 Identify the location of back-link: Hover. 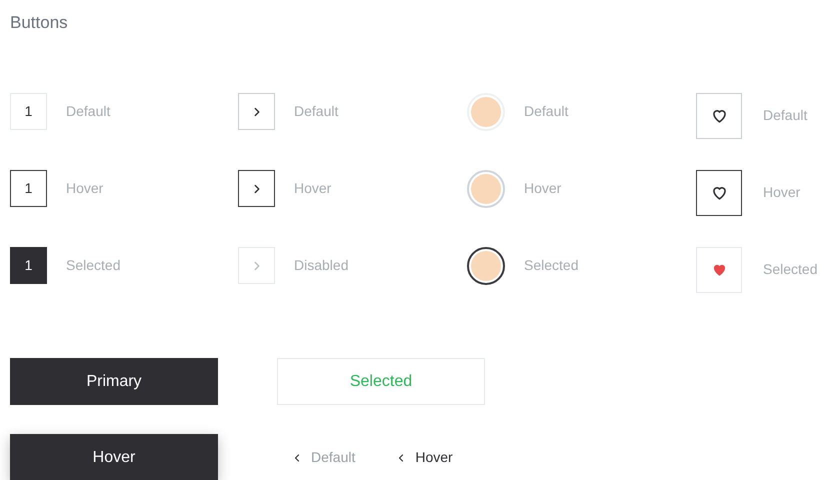
(424, 457).